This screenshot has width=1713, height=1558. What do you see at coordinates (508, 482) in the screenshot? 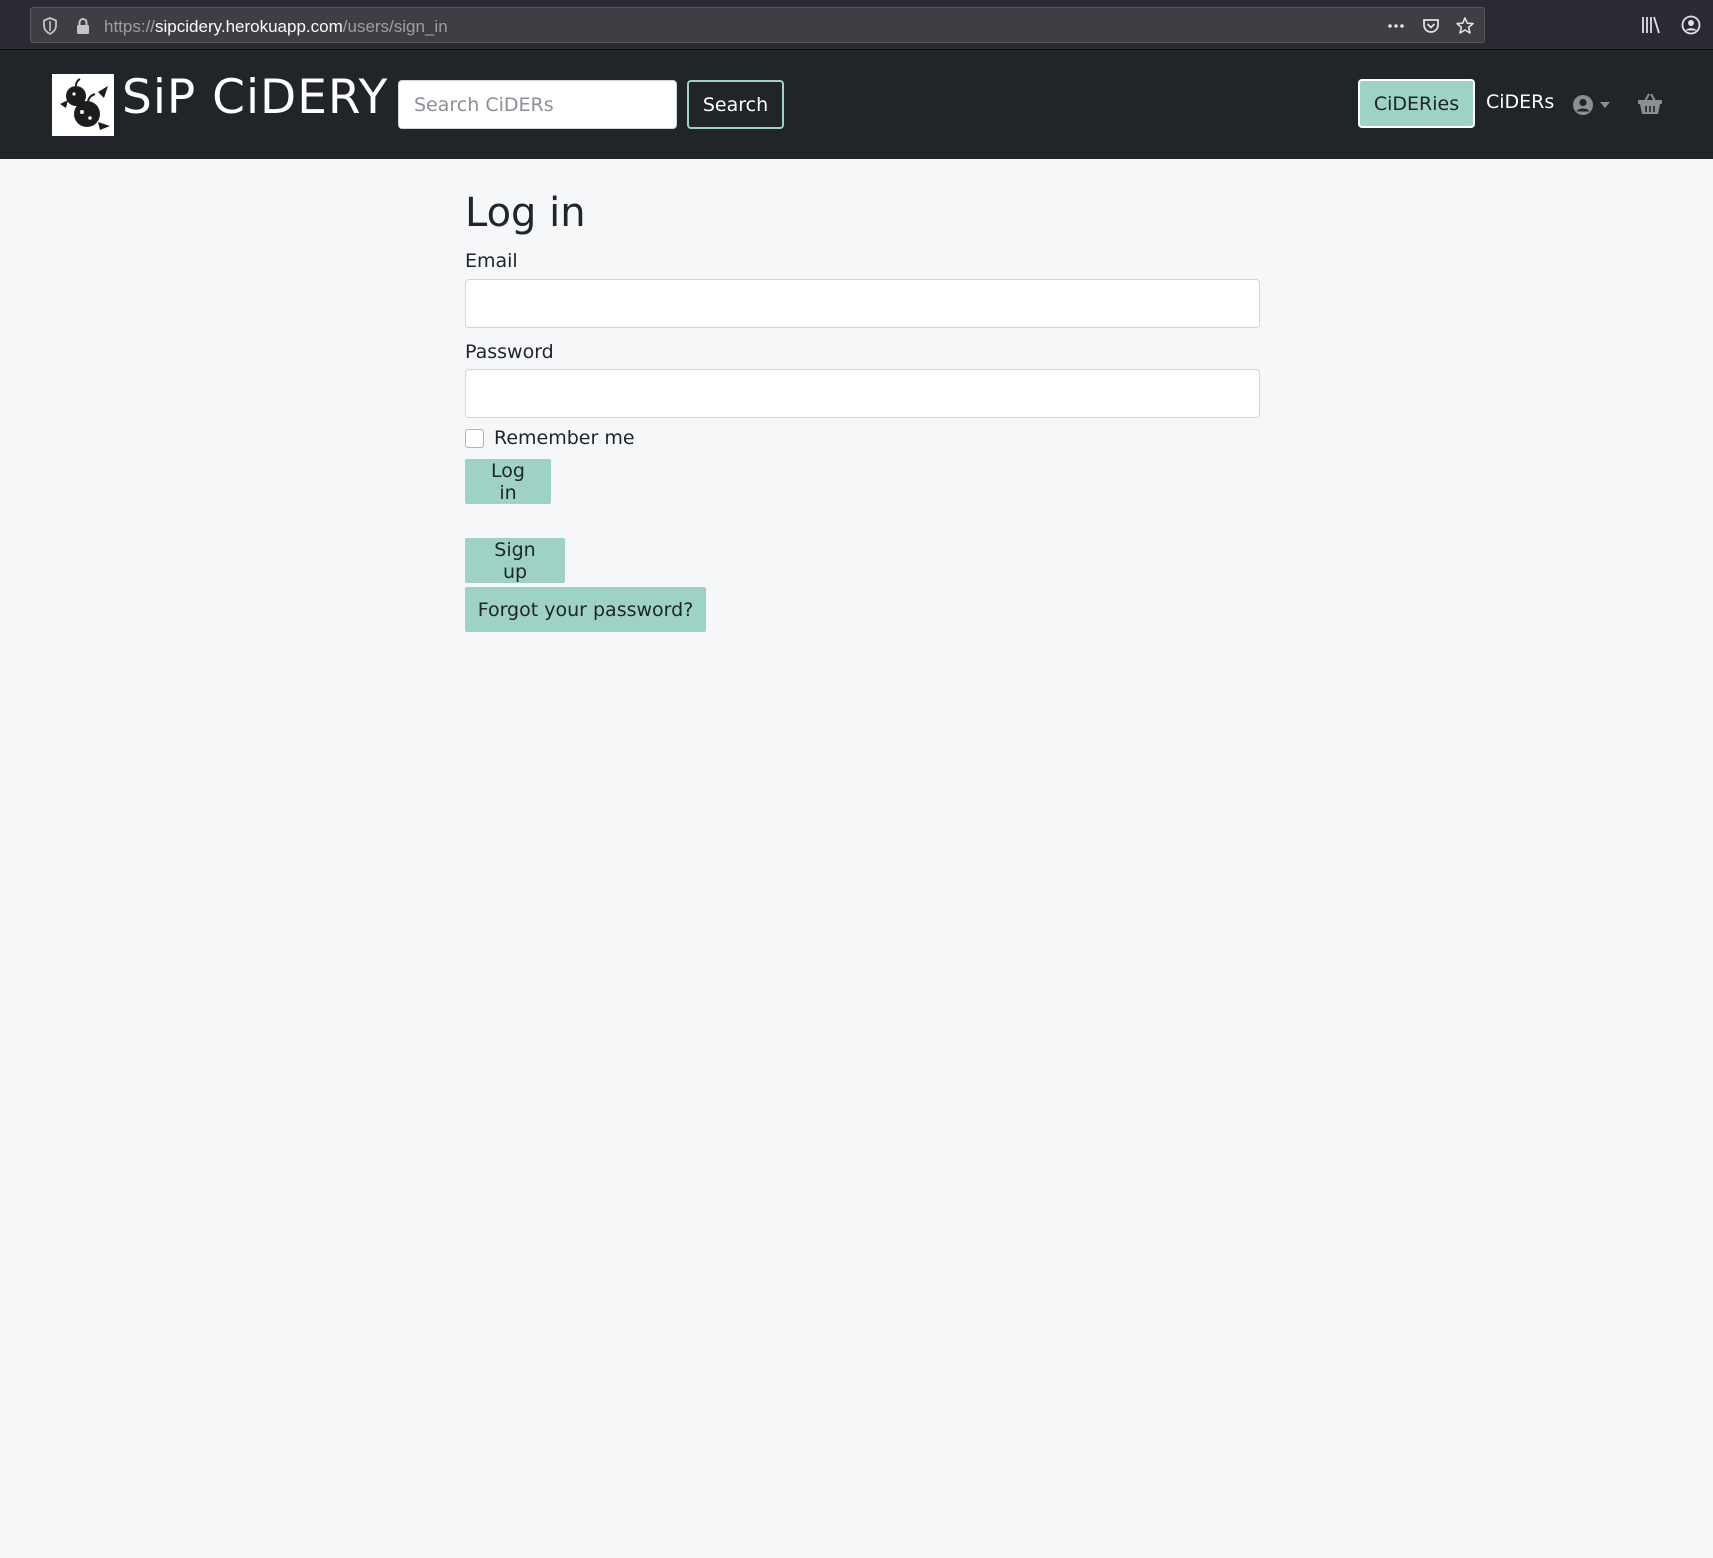
I see `login-button: Log in` at bounding box center [508, 482].